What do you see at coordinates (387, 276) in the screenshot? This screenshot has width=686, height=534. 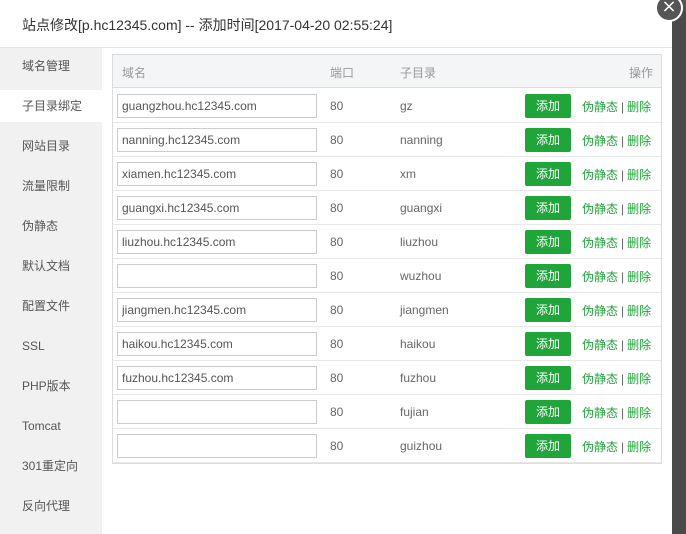 I see `table-row: 80 wuzhou 添加 伪静态 | 删除` at bounding box center [387, 276].